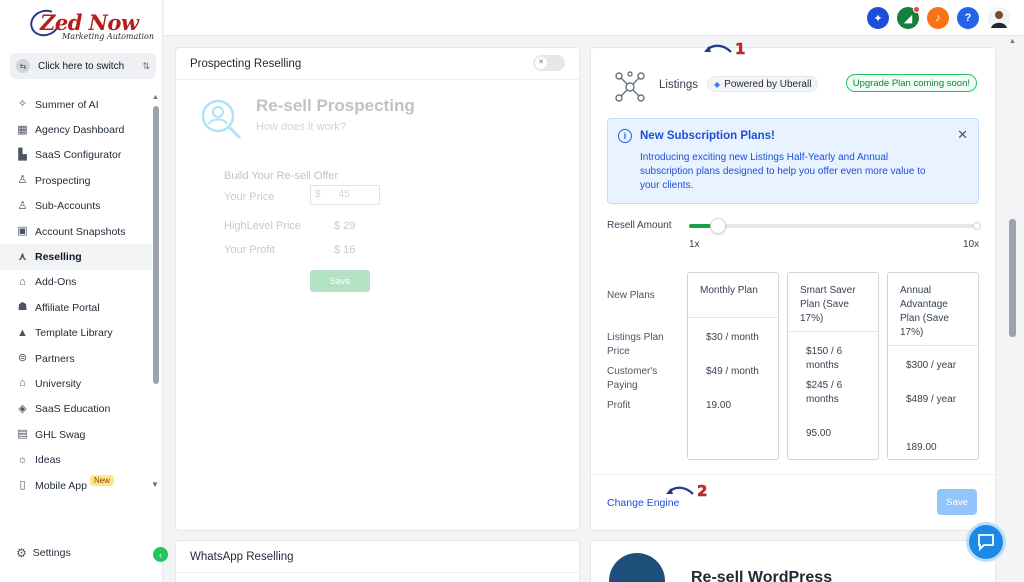 The image size is (1024, 582). Describe the element at coordinates (146, 65) in the screenshot. I see `chevron-up-down-icon: ⇅` at that location.